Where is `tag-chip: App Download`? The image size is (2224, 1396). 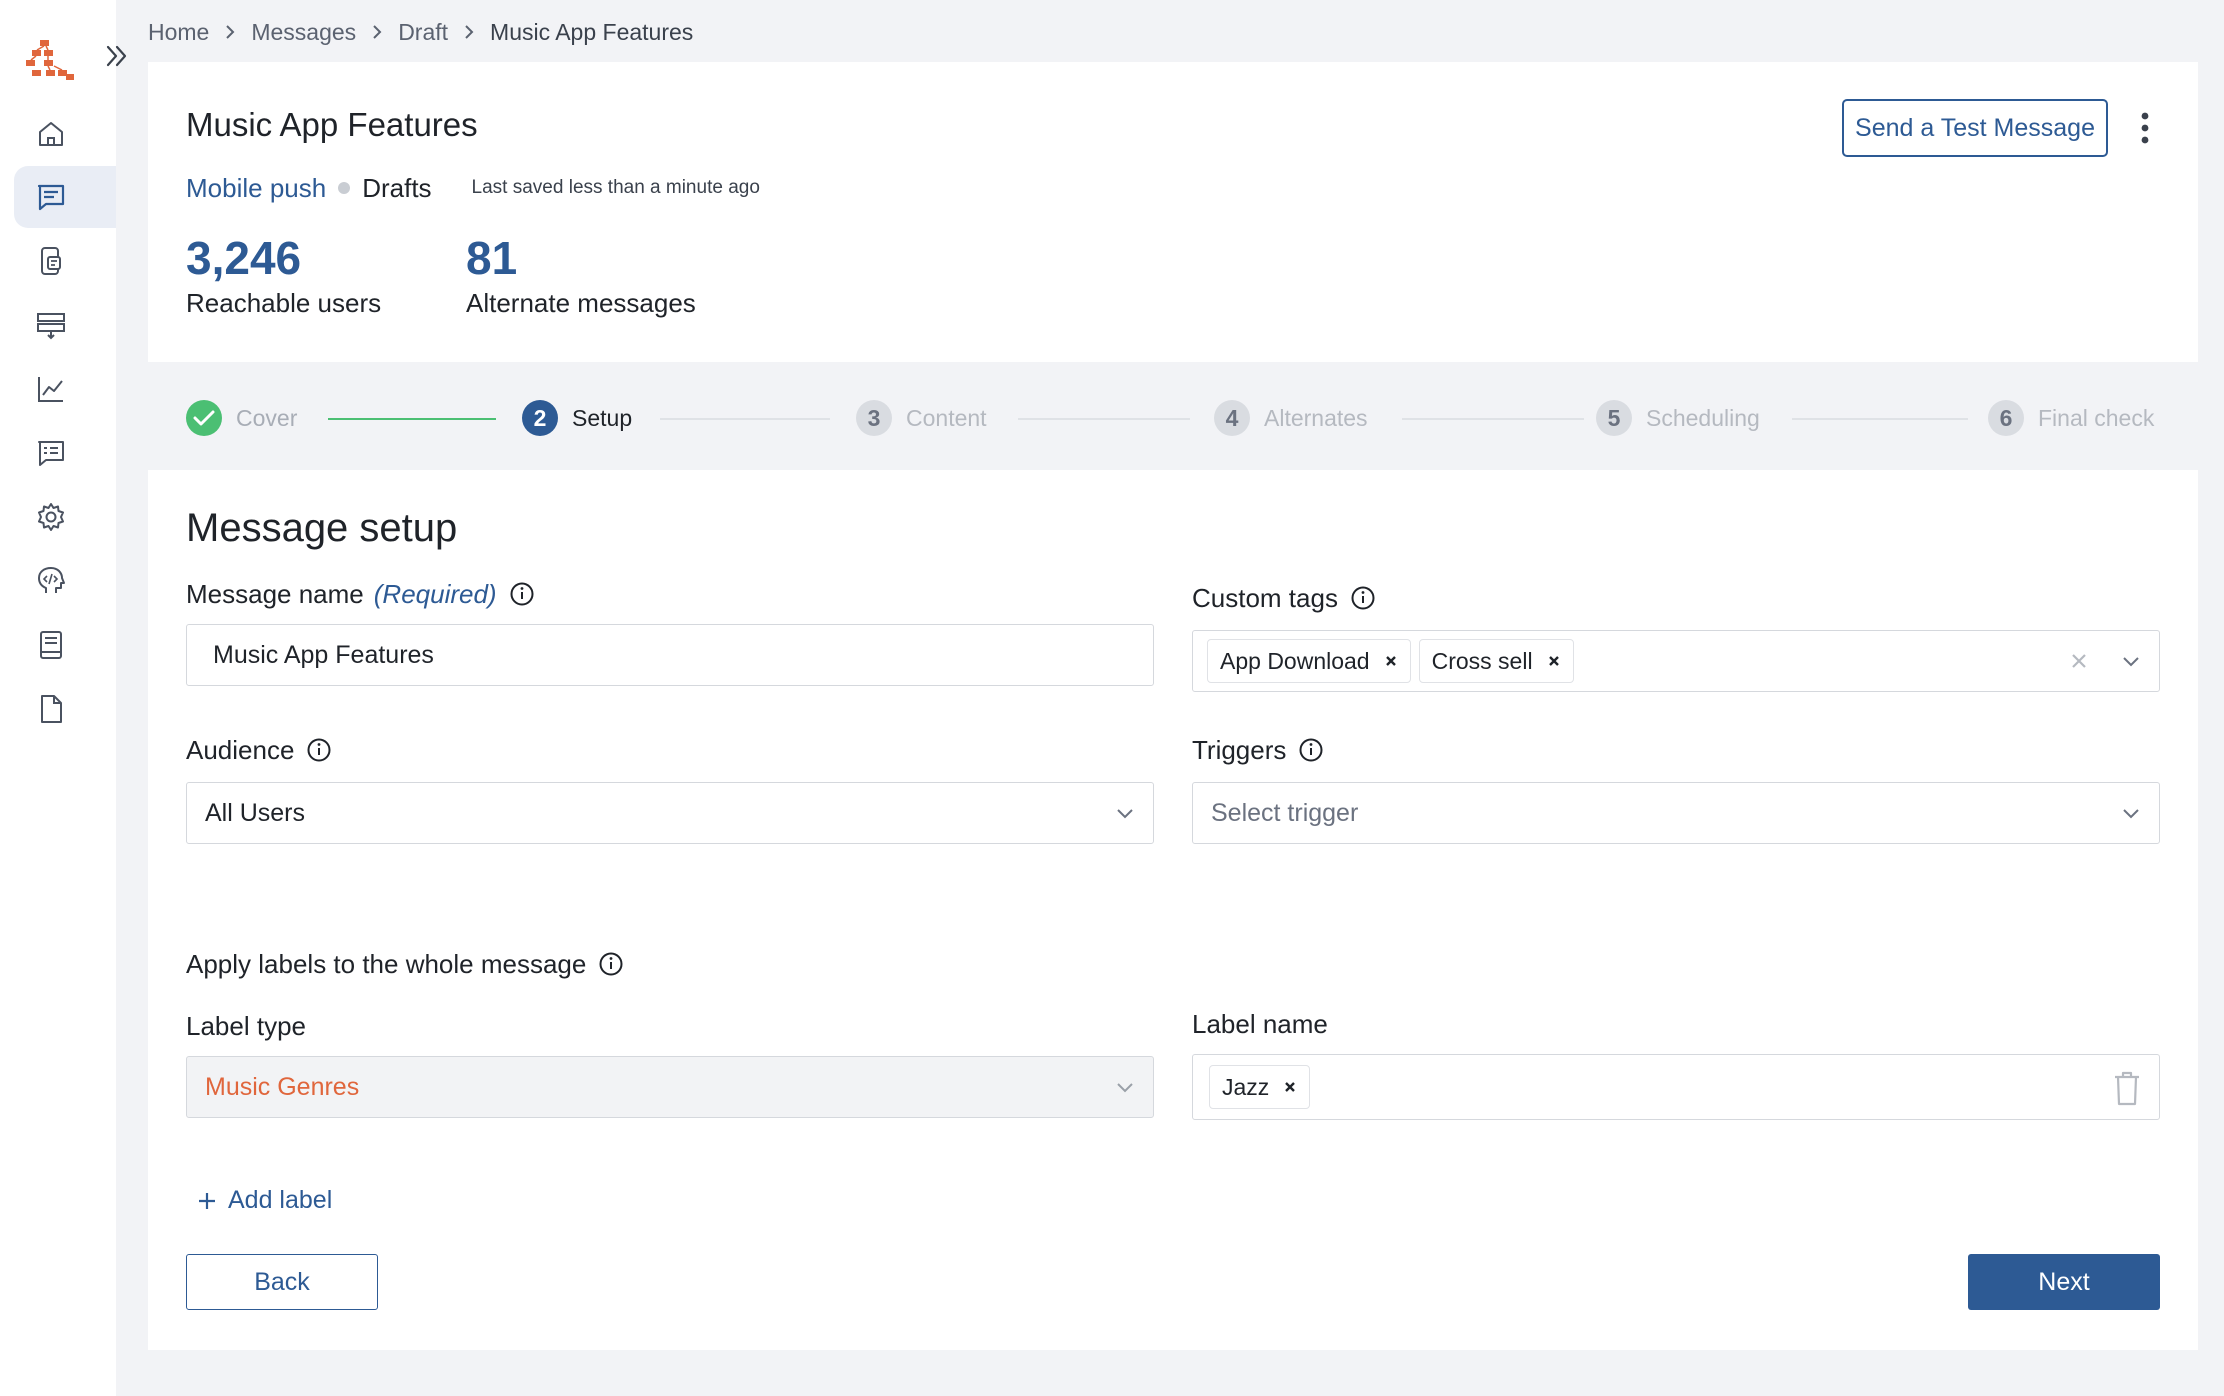 tag-chip: App Download is located at coordinates (1309, 661).